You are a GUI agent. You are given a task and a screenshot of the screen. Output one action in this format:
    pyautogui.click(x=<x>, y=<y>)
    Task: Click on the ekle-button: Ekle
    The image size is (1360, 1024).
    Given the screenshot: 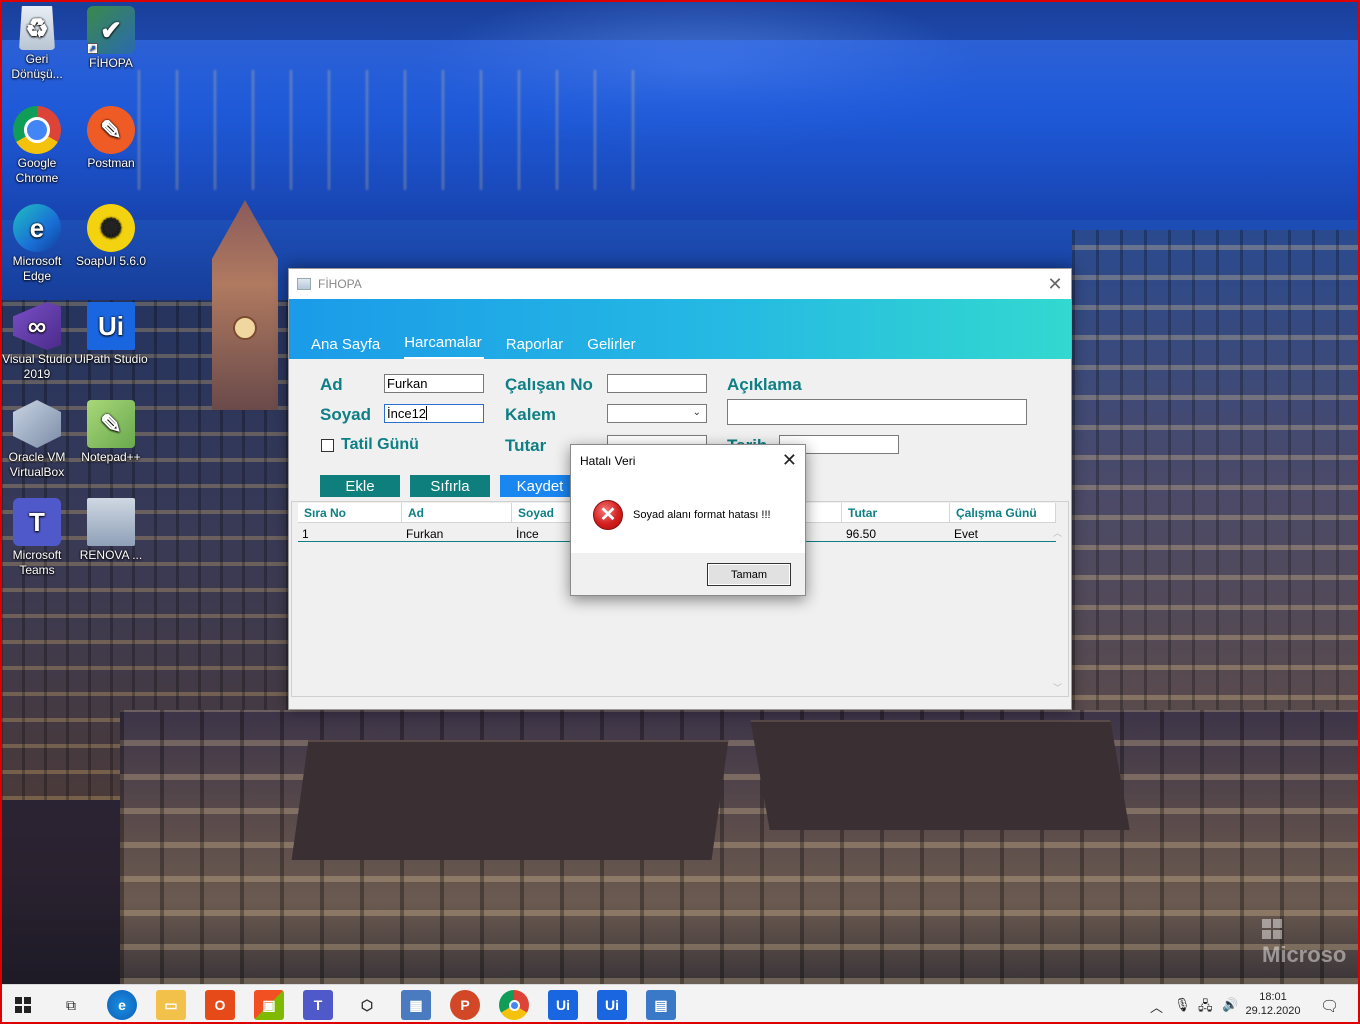 What is the action you would take?
    pyautogui.click(x=360, y=486)
    